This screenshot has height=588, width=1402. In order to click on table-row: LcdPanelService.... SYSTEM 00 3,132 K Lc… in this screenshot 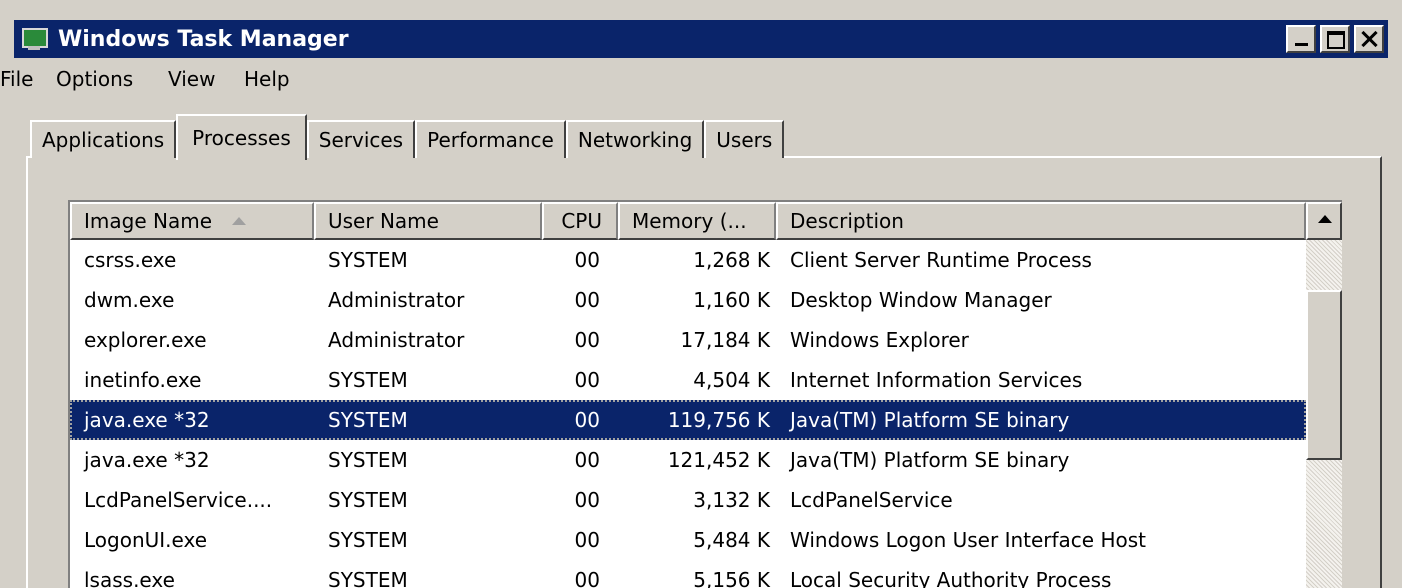, I will do `click(688, 500)`.